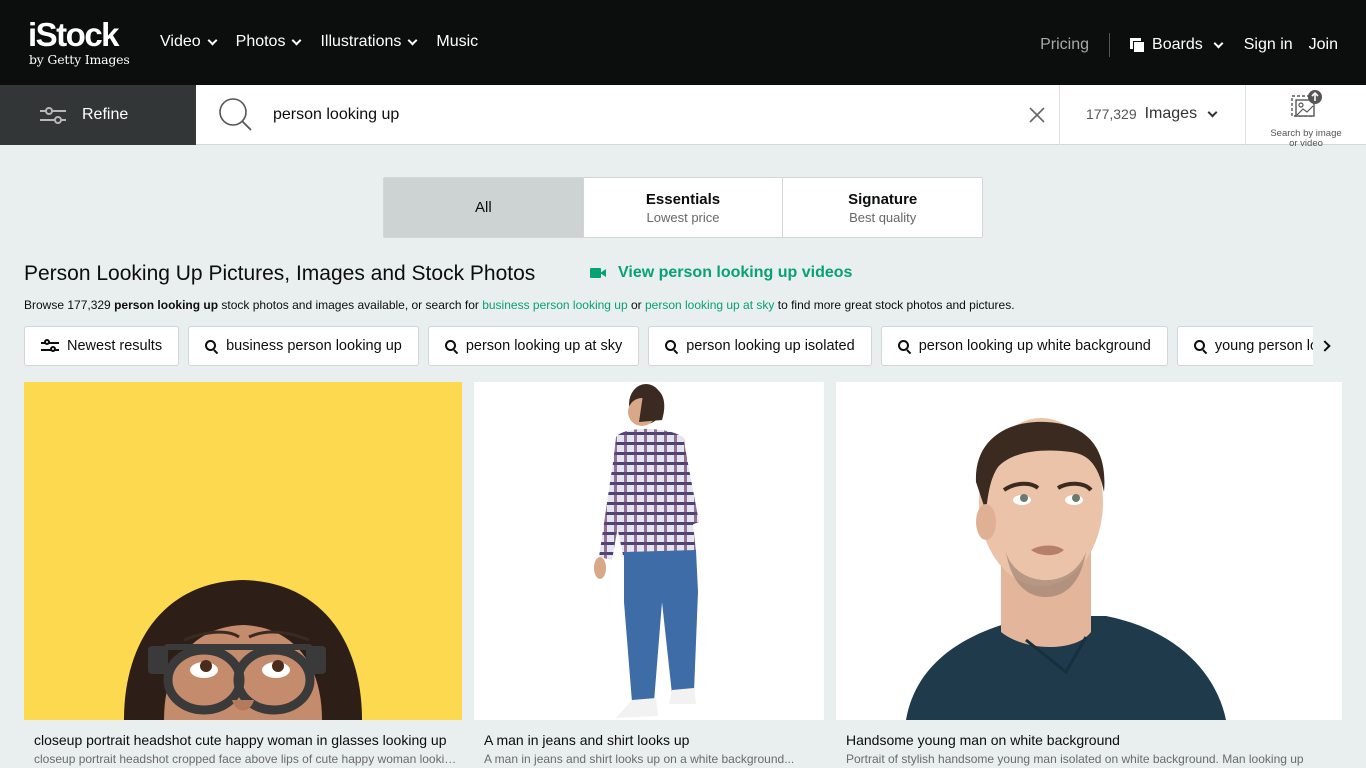 Image resolution: width=1366 pixels, height=768 pixels. I want to click on view-videos-link: View person looking up videos, so click(721, 273).